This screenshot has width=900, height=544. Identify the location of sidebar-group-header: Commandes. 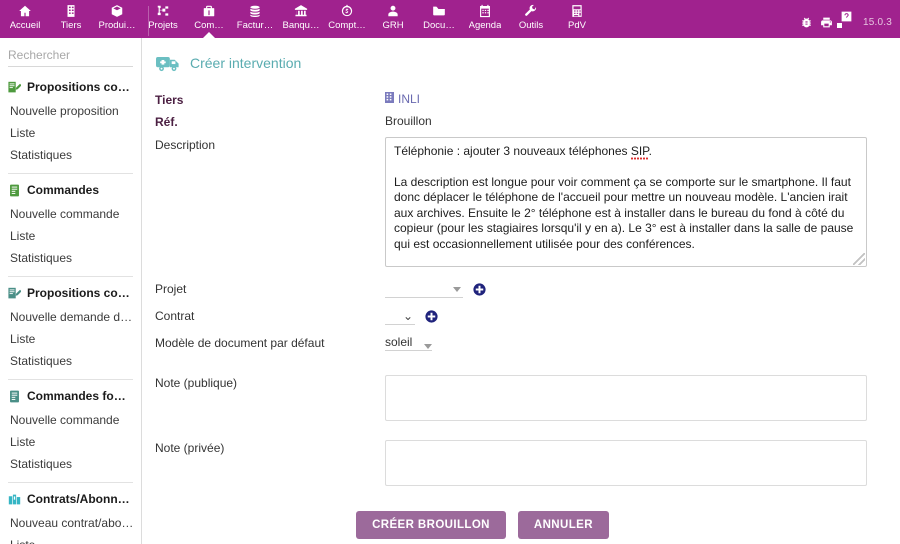
(70, 188).